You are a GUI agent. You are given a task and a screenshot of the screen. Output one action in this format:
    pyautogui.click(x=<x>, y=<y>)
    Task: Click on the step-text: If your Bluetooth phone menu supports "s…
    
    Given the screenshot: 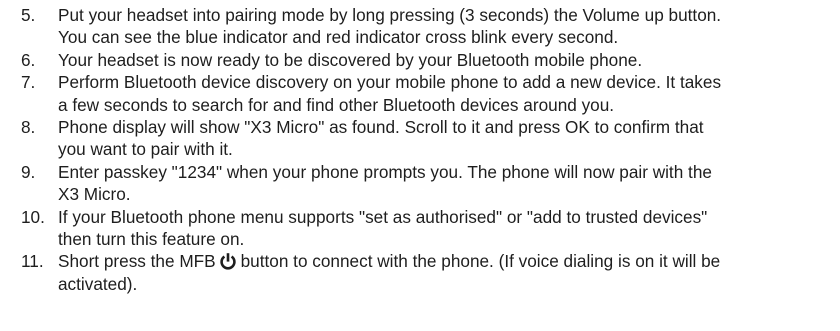 What is the action you would take?
    pyautogui.click(x=445, y=228)
    